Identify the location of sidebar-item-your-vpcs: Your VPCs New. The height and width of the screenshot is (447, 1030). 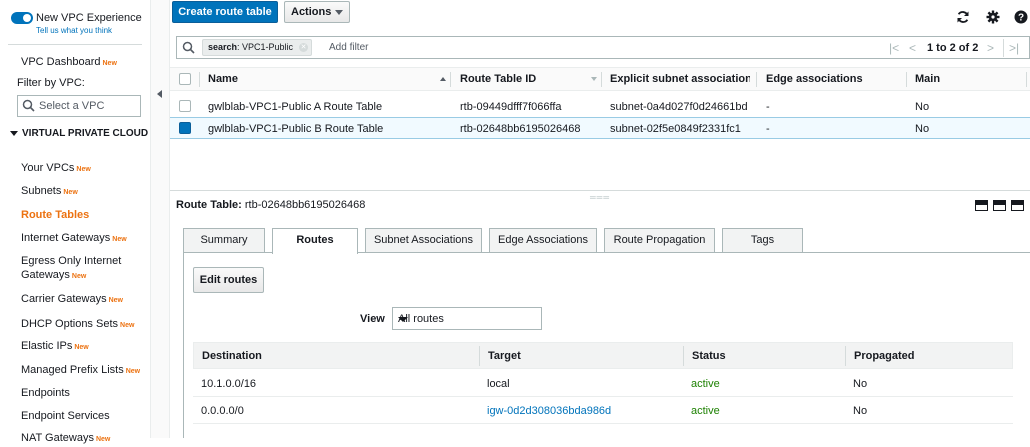
(56, 169).